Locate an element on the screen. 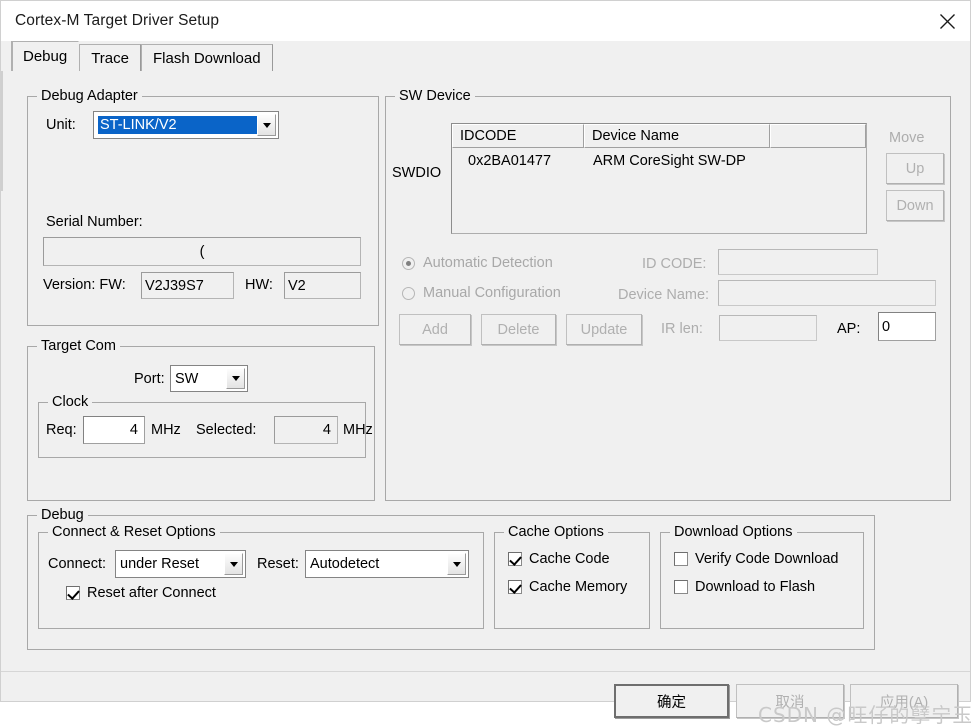 The image size is (971, 728). req-label: Req: is located at coordinates (61, 430).